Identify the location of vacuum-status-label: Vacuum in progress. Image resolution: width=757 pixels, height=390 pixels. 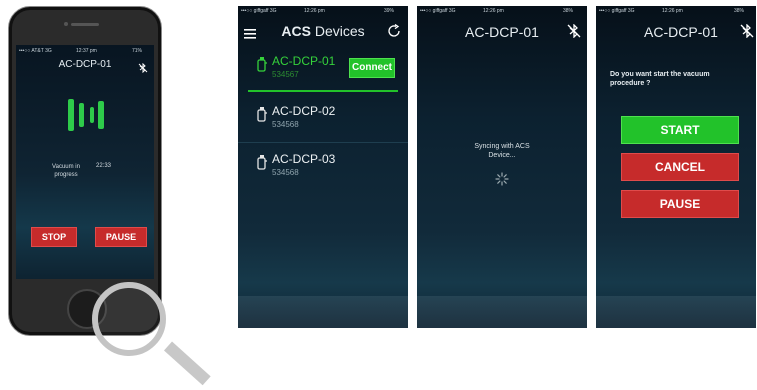
(66, 171).